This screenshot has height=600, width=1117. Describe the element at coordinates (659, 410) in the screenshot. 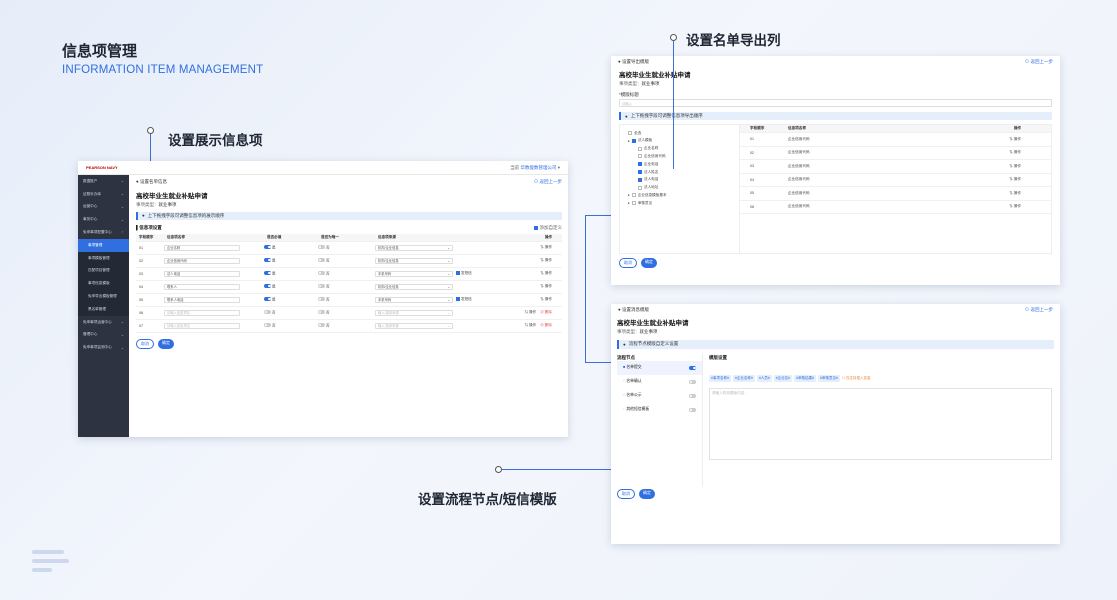

I see `flow-node: □ 其他短信模板` at that location.